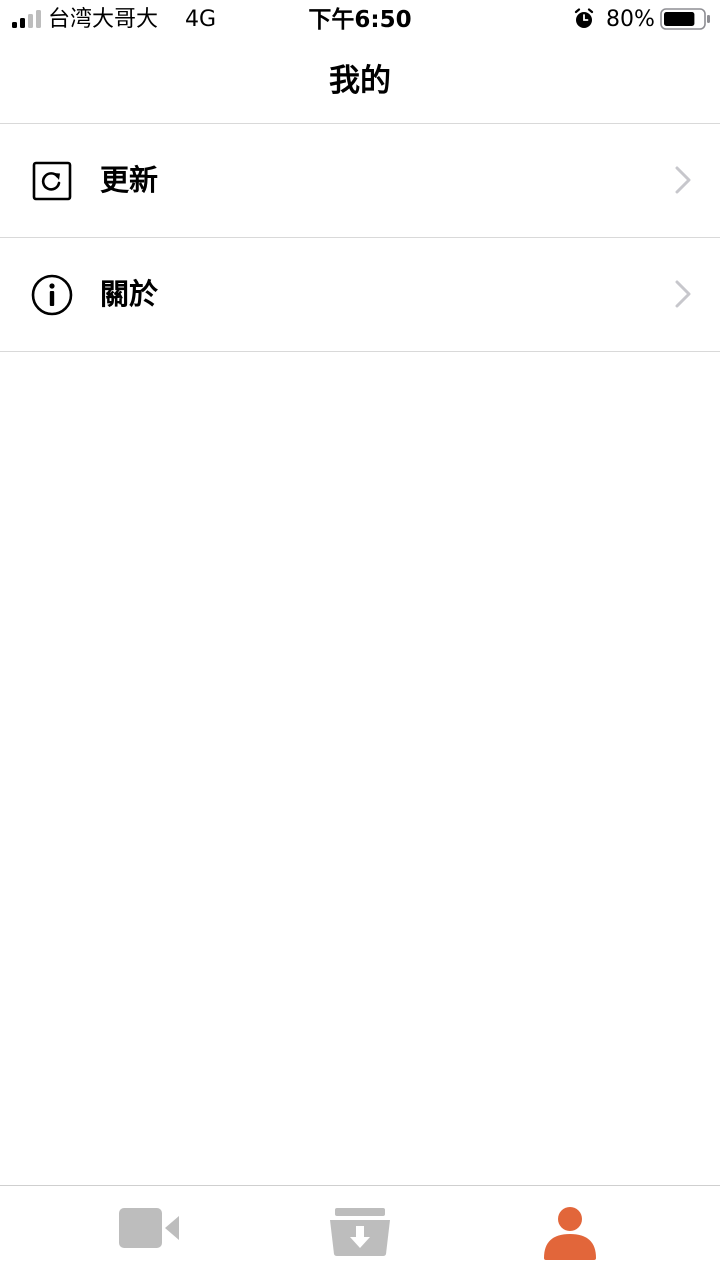  I want to click on page-title: 我的, so click(360, 81).